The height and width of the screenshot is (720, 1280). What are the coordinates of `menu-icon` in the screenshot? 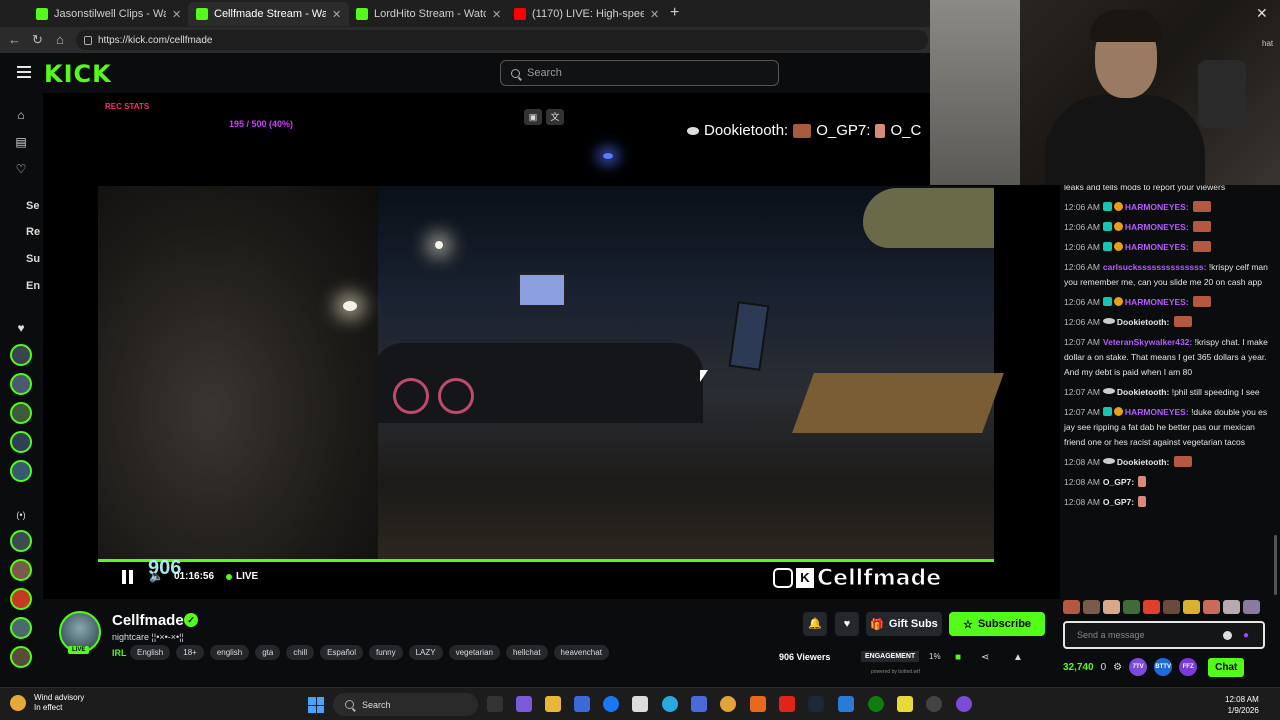 It's located at (24, 72).